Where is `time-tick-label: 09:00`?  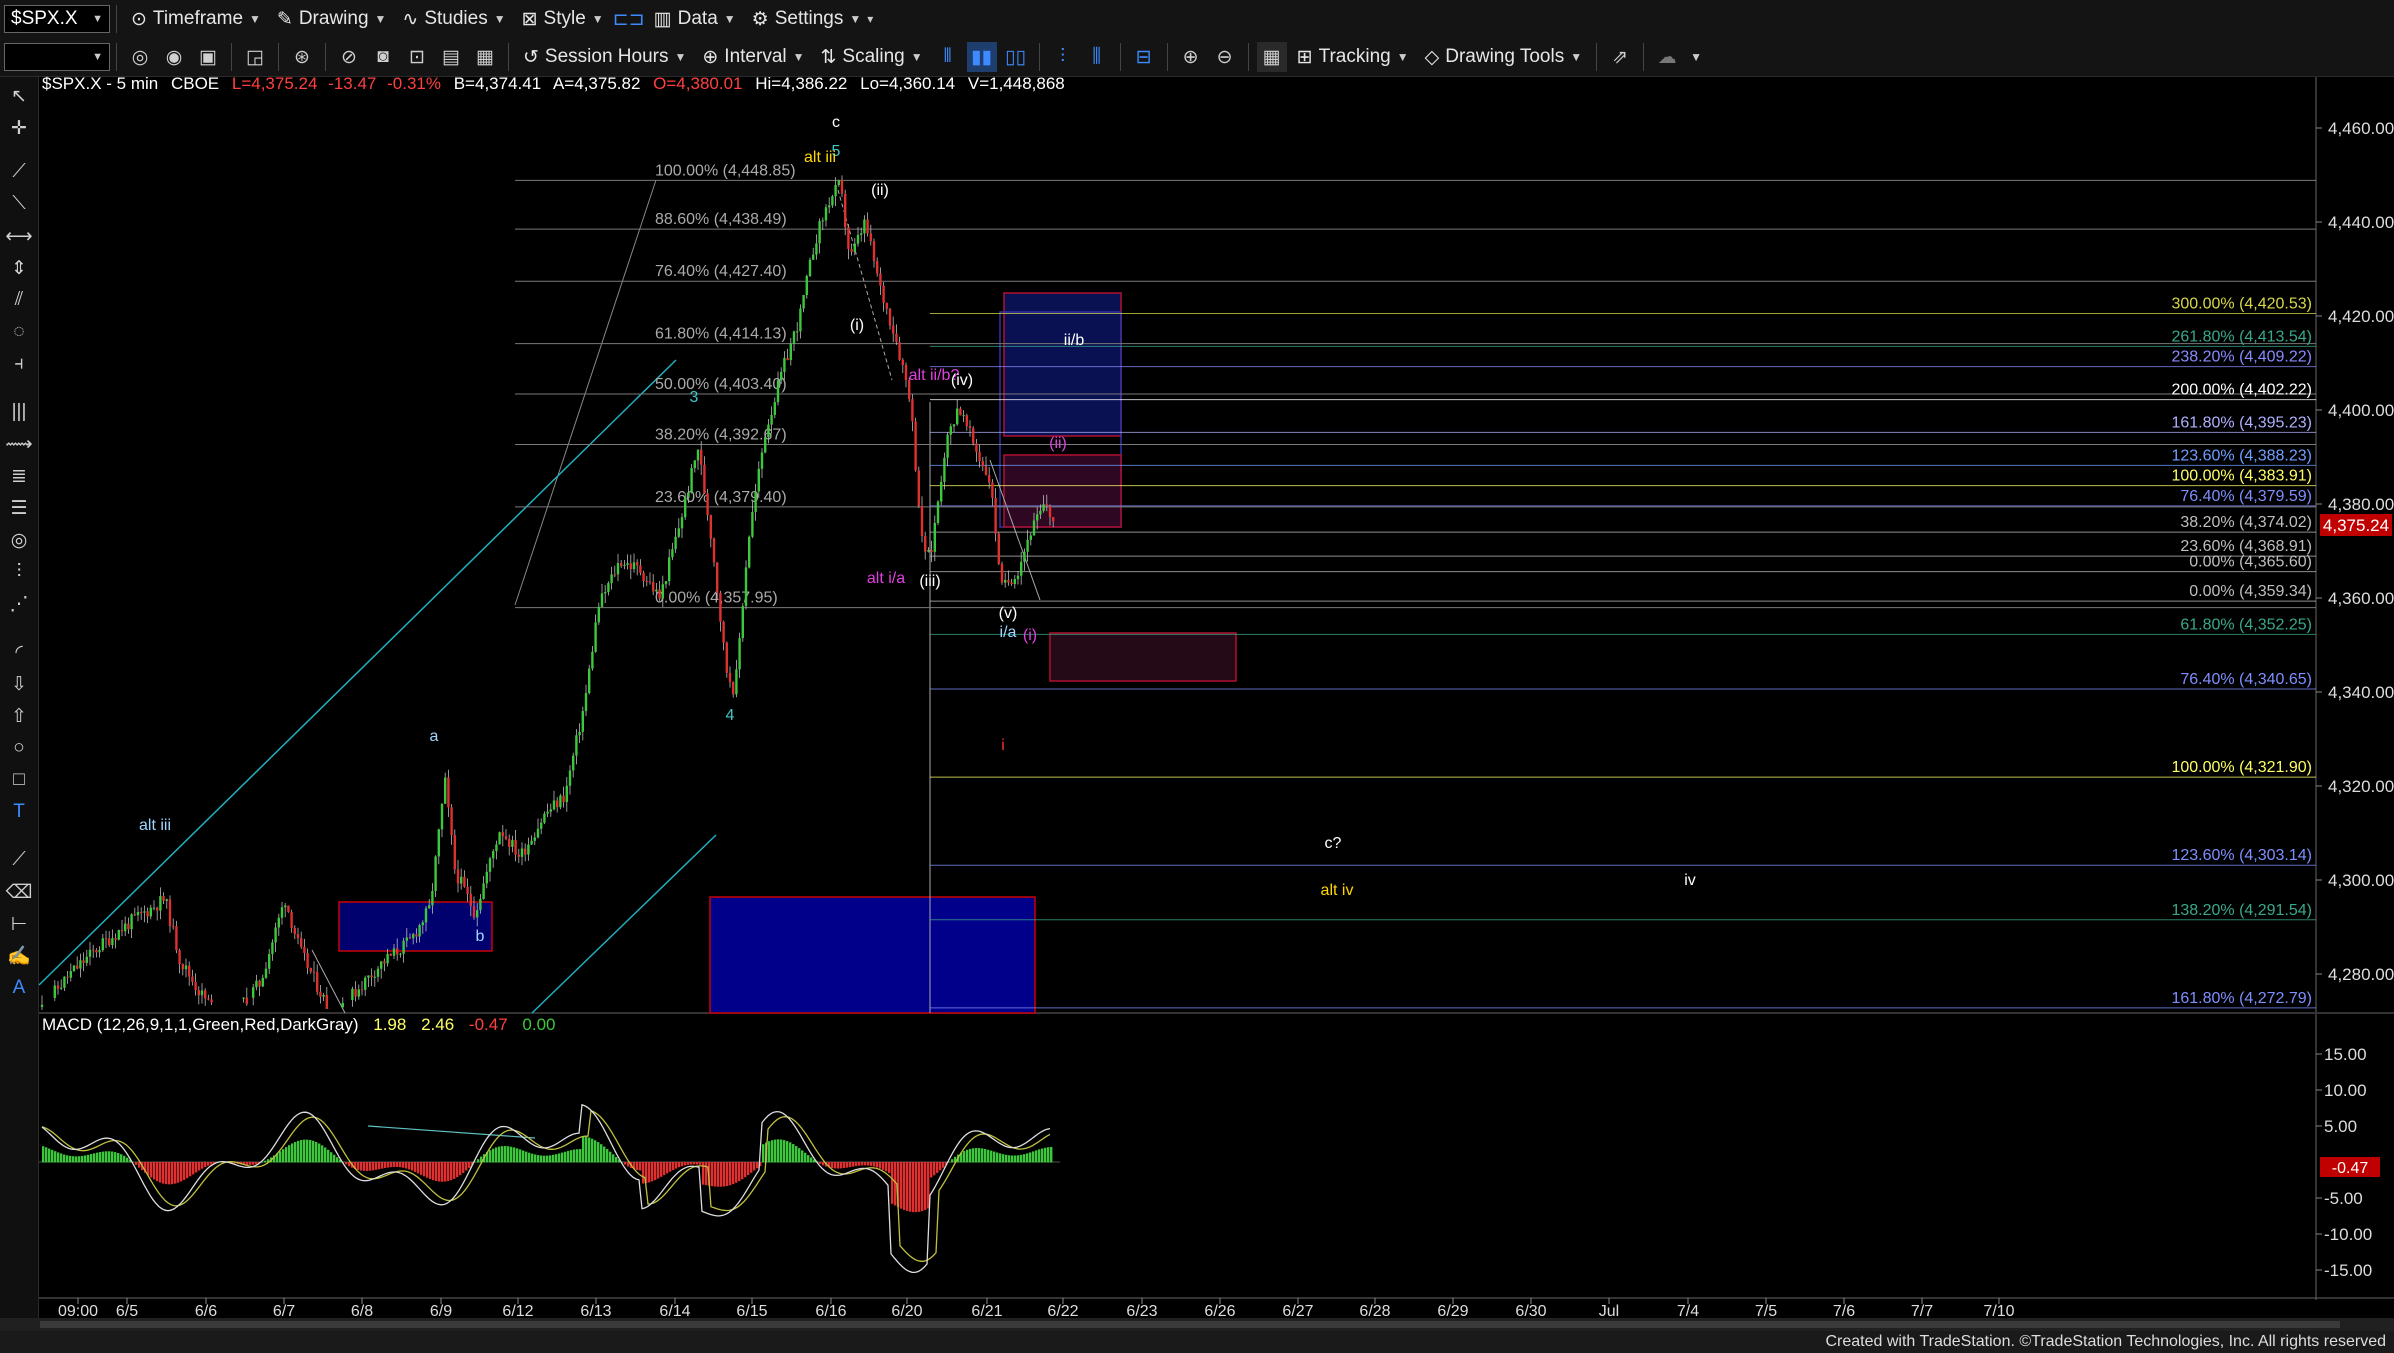
time-tick-label: 09:00 is located at coordinates (78, 1311).